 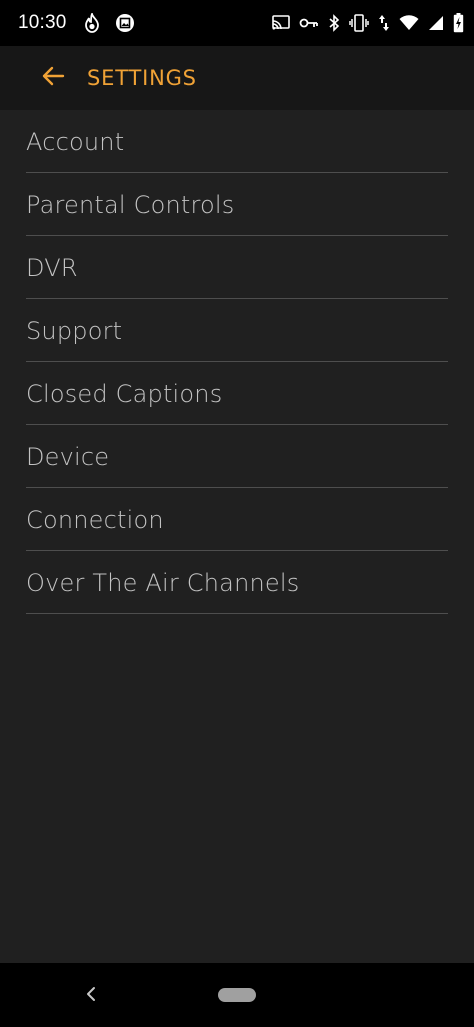 I want to click on menu-item-label: Connection, so click(x=95, y=520).